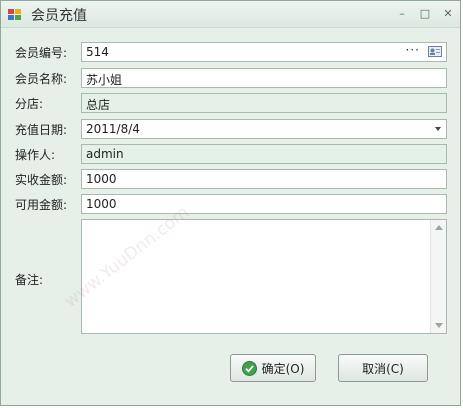 This screenshot has width=463, height=408. Describe the element at coordinates (41, 130) in the screenshot. I see `date-label: 充值日期:` at that location.